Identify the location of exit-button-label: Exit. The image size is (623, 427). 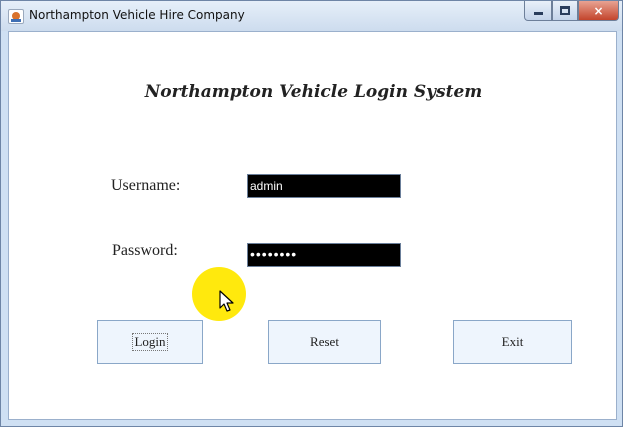
(512, 341).